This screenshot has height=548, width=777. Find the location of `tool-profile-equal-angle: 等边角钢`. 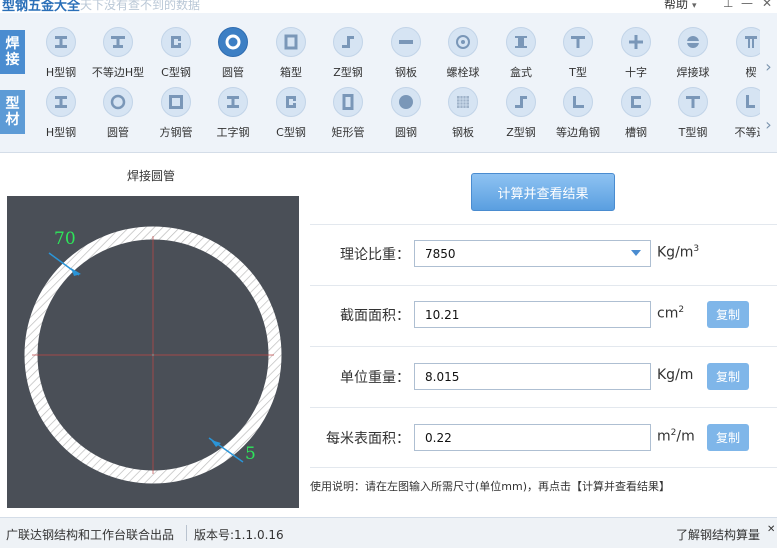

tool-profile-equal-angle: 等边角钢 is located at coordinates (578, 117).